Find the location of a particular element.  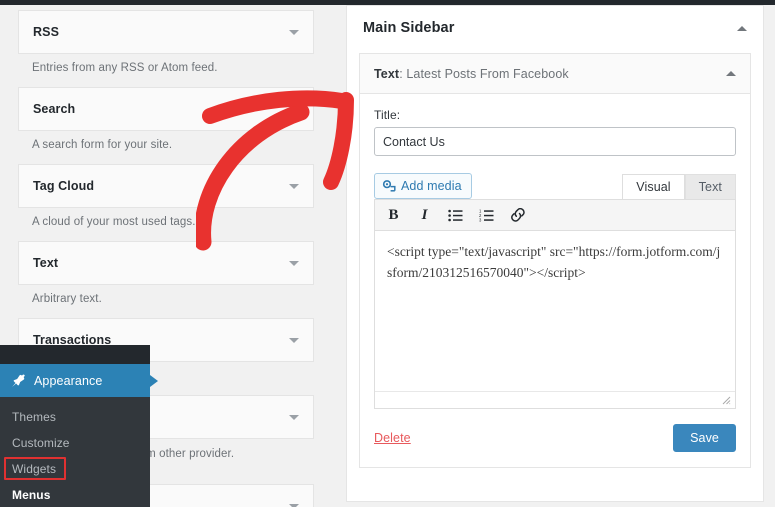

title-field-label: Title: is located at coordinates (387, 115).